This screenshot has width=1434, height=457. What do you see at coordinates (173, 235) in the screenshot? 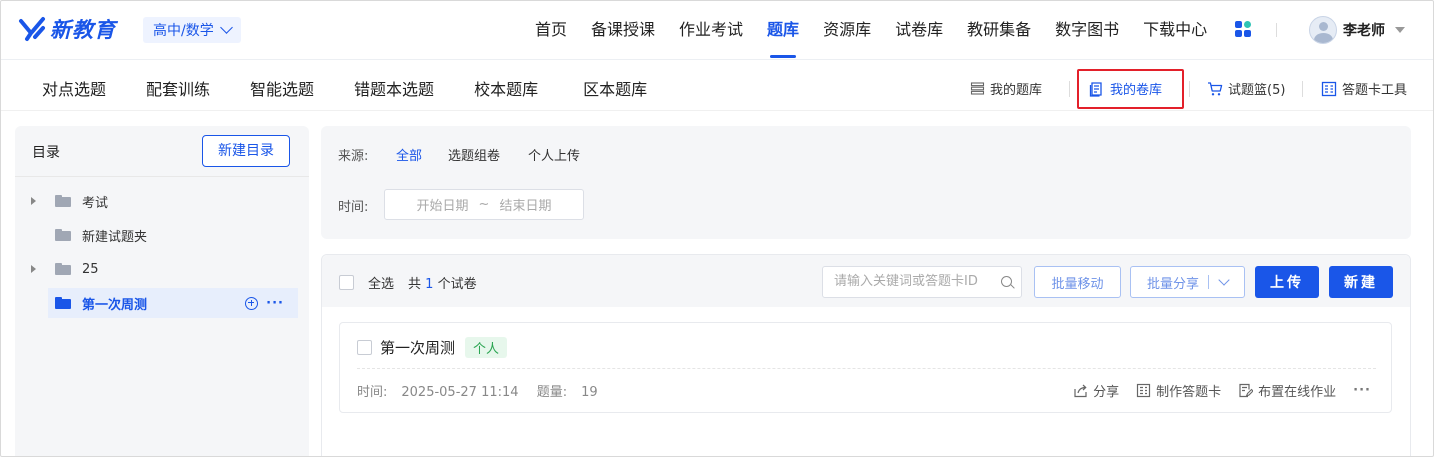
I see `tree-item-new-folder: 新建试题夹` at bounding box center [173, 235].